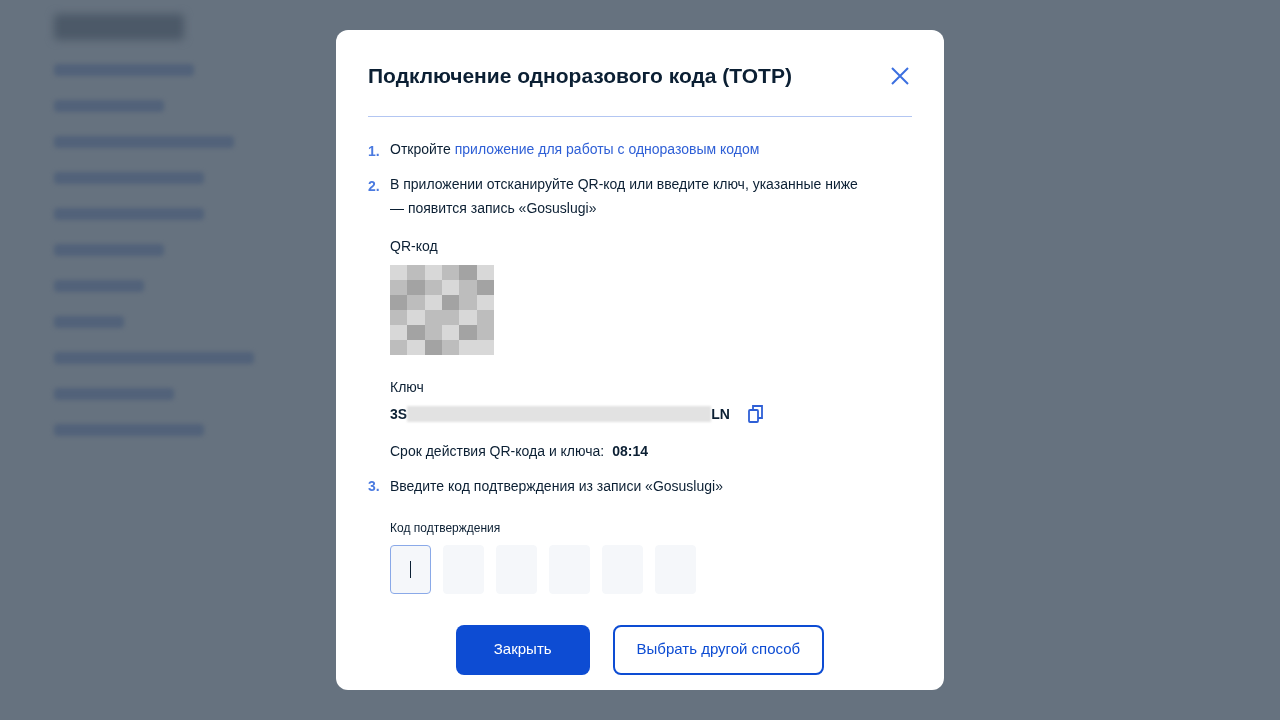  What do you see at coordinates (624, 196) in the screenshot?
I see `step-text: В приложении отсканируйте QR-код или введите ключ, указанные ниже — появится запись «Gosuslugi»` at bounding box center [624, 196].